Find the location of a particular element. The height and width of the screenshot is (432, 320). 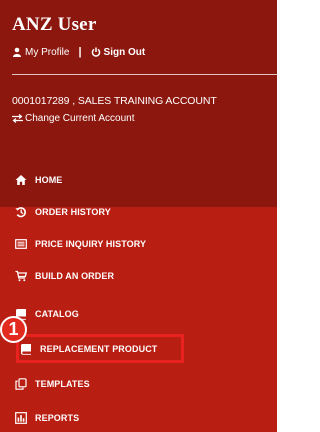

menu-item-templates: TEMPLATES is located at coordinates (52, 384).